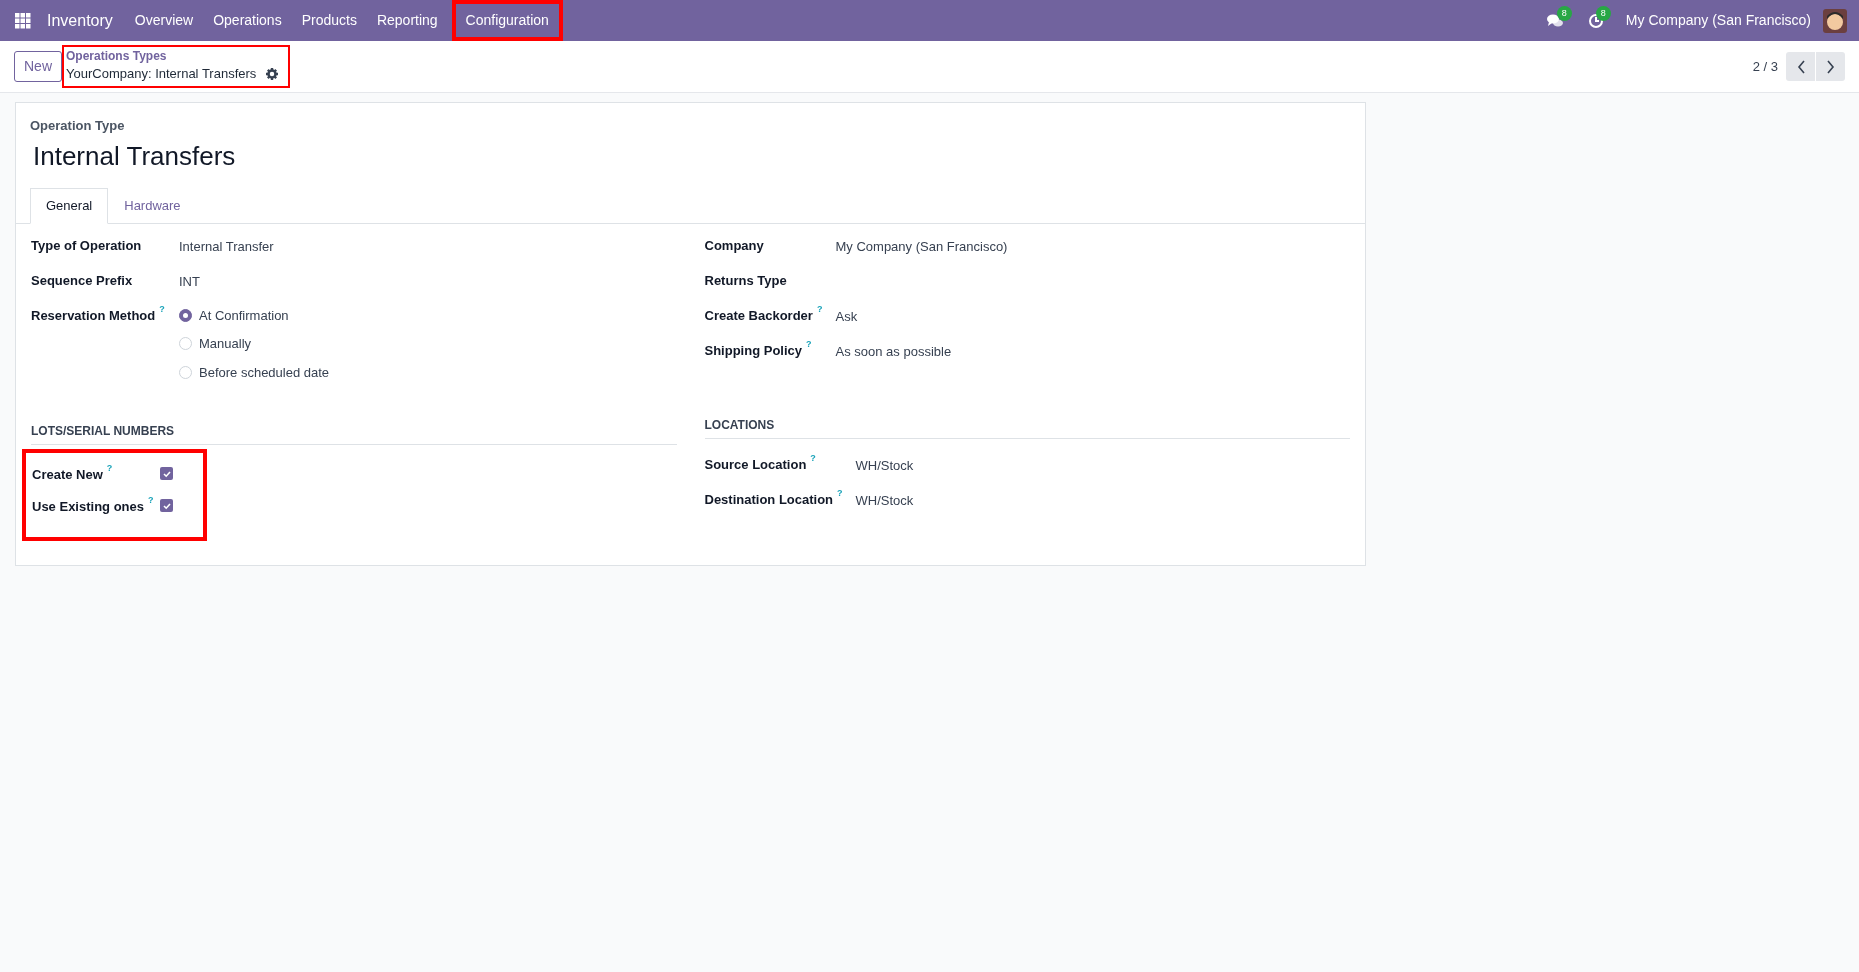 The width and height of the screenshot is (1859, 972). I want to click on field-label: Create New, so click(67, 475).